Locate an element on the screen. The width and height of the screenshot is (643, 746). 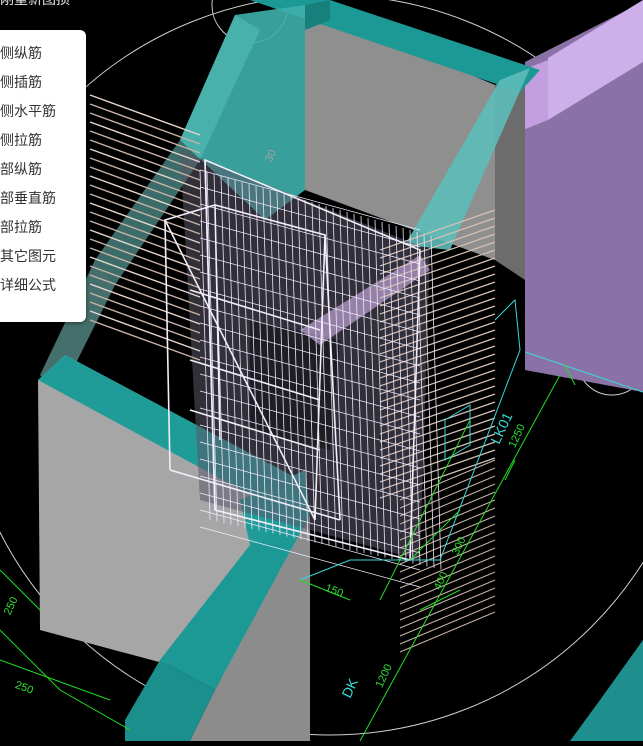
purple-wall is located at coordinates (580, 196).